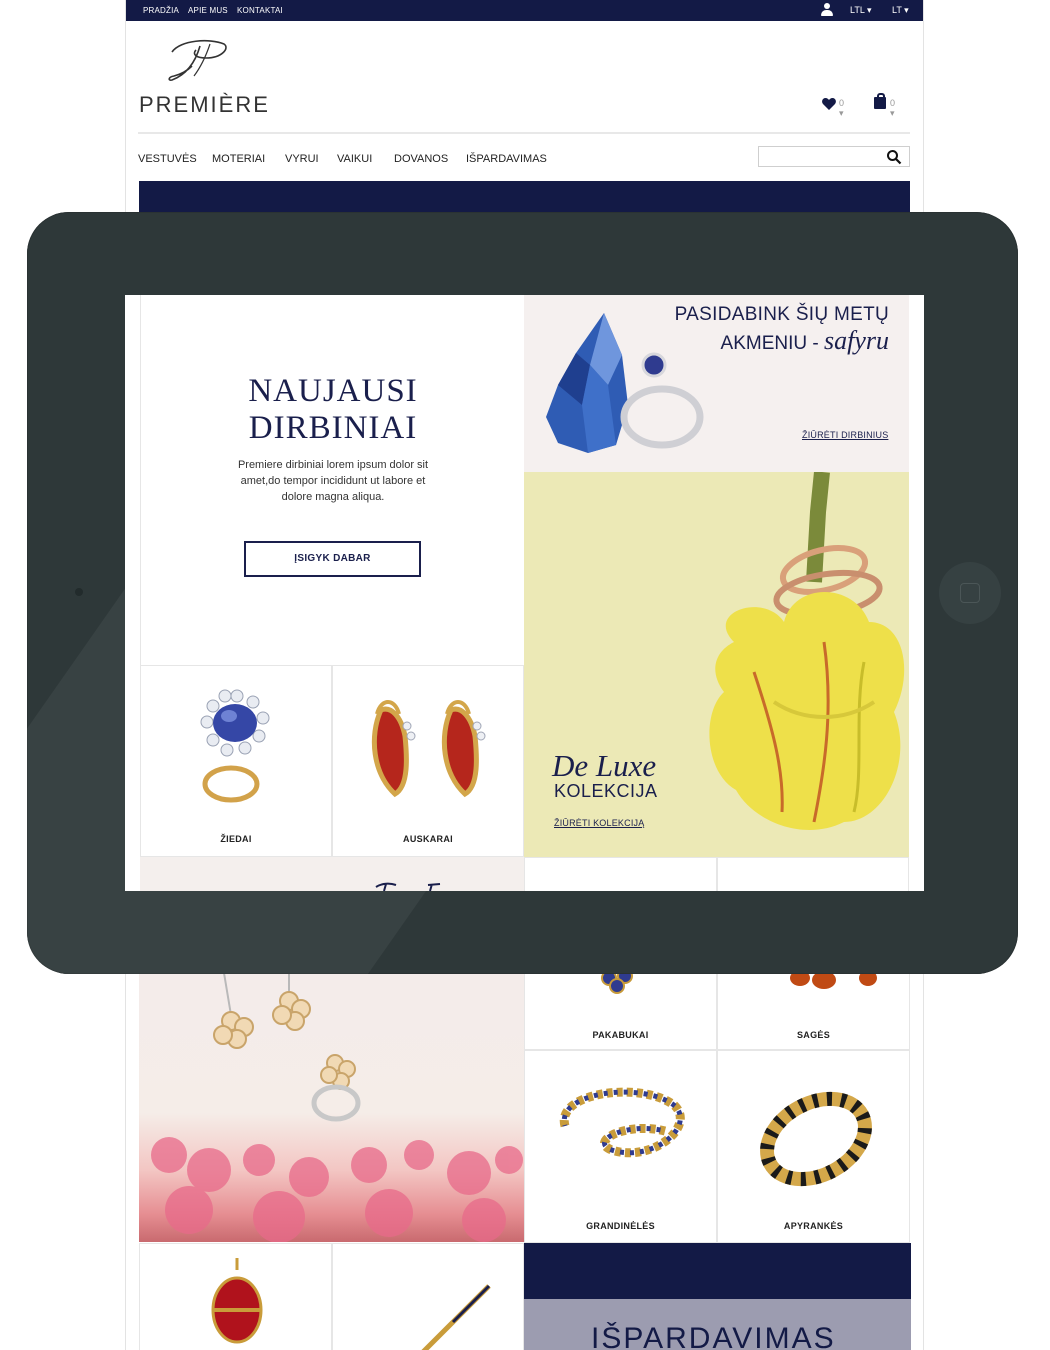  Describe the element at coordinates (333, 428) in the screenshot. I see `hero-title-line2: DIRBINIAI` at that location.